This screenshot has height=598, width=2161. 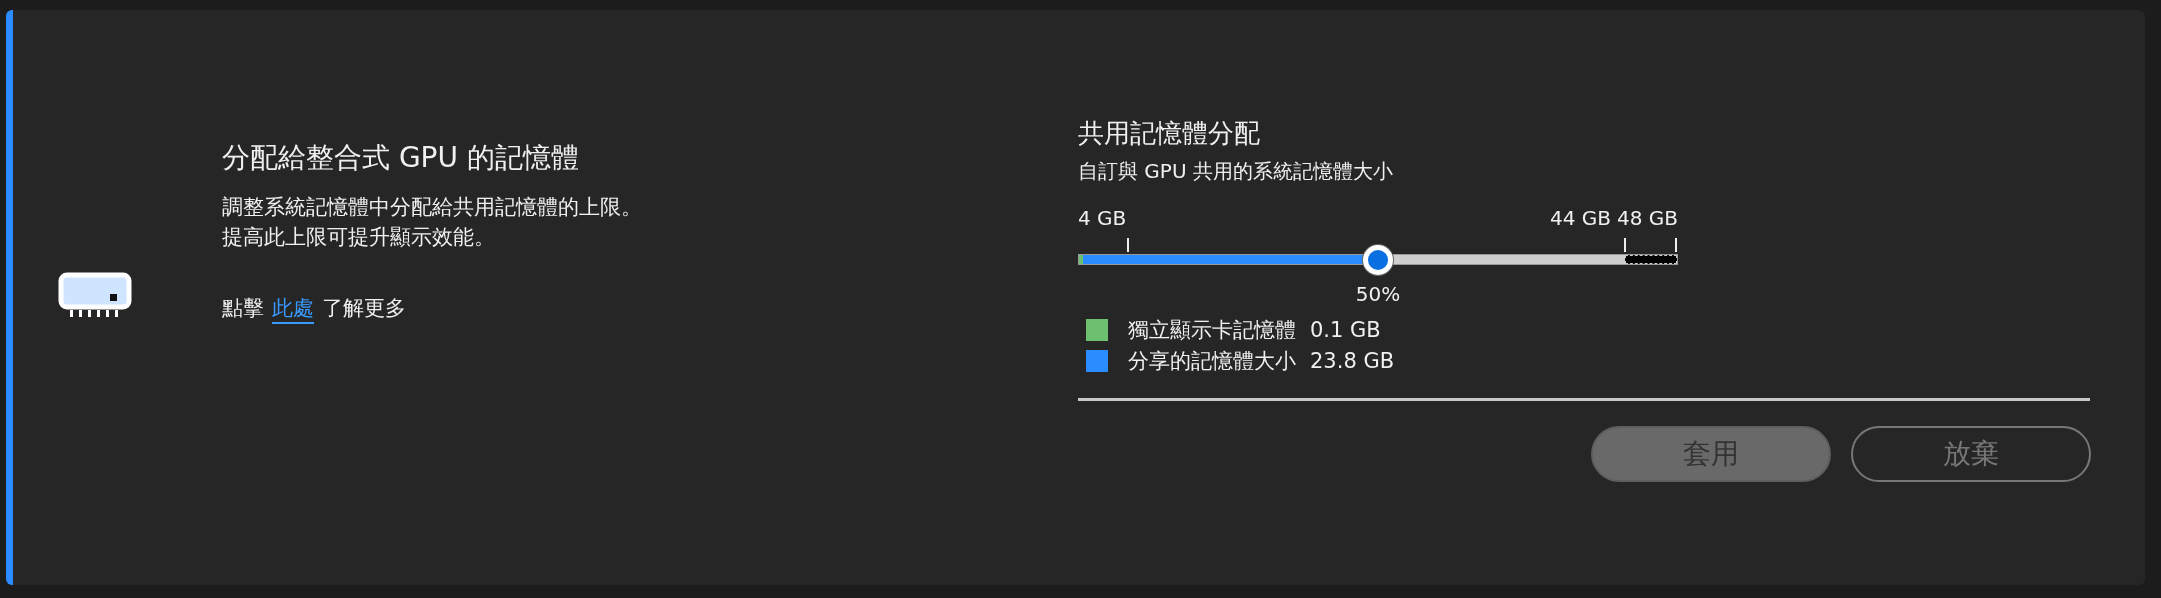 What do you see at coordinates (1235, 171) in the screenshot?
I see `allocation-subtitle: 自訂與 GPU 共用的系統記憶體大小` at bounding box center [1235, 171].